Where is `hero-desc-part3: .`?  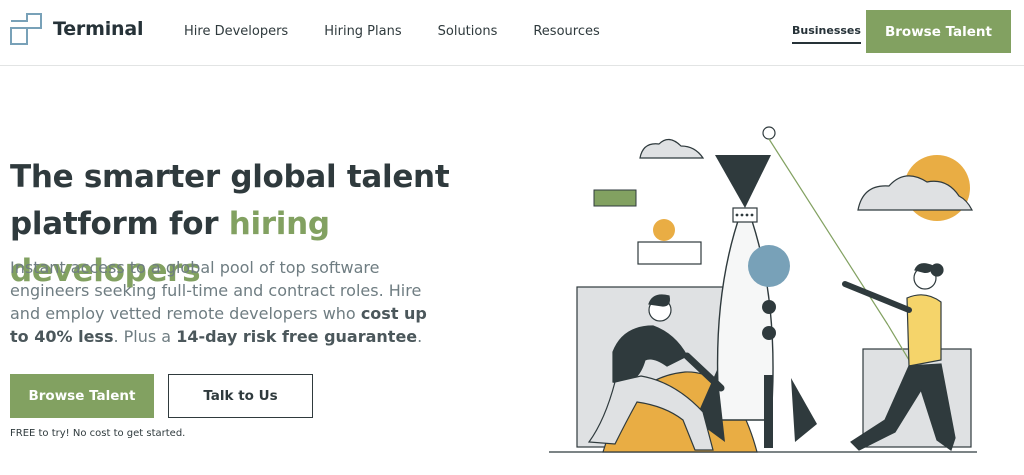
hero-desc-part3: . is located at coordinates (420, 336).